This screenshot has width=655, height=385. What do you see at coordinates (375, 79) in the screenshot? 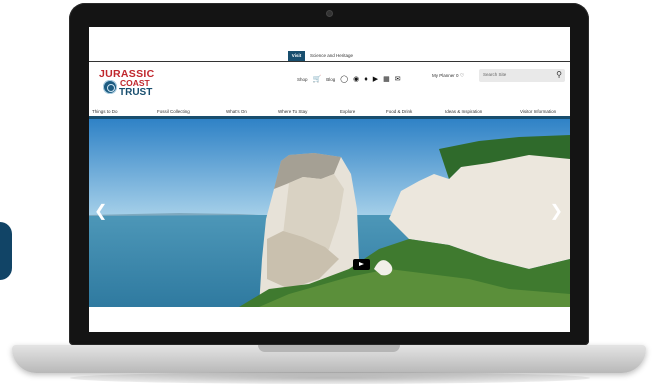
I see `youtube-icon: ▶` at bounding box center [375, 79].